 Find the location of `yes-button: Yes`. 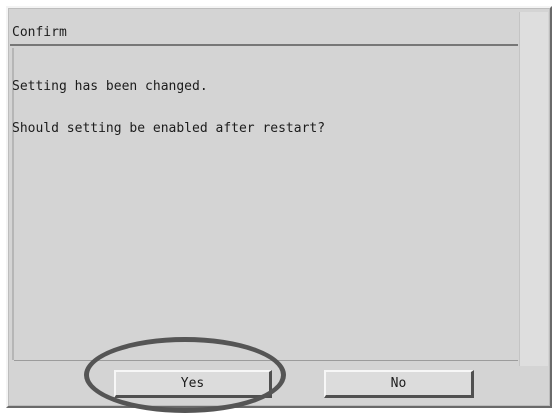

yes-button: Yes is located at coordinates (193, 384).